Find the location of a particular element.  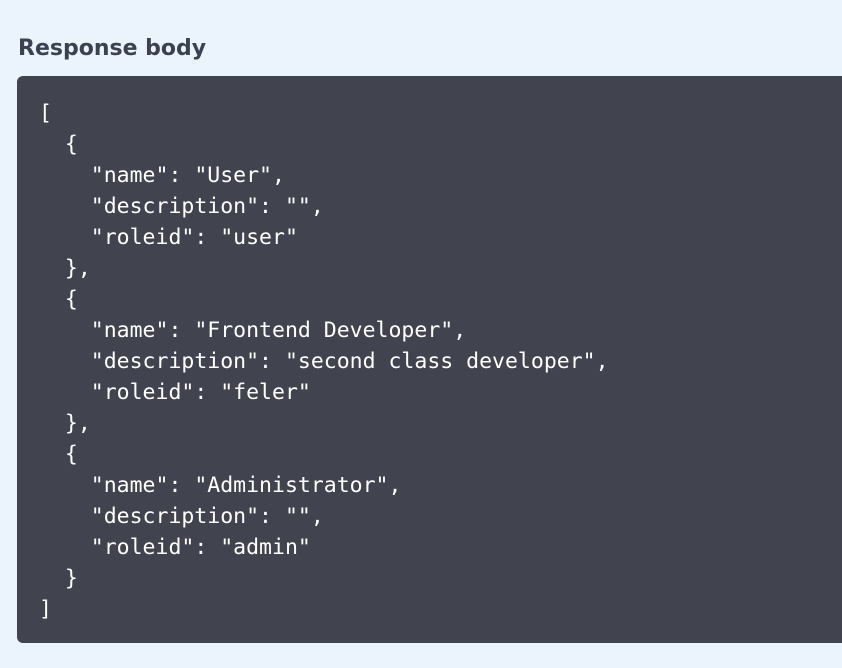

response-body-title: Response body is located at coordinates (112, 48).